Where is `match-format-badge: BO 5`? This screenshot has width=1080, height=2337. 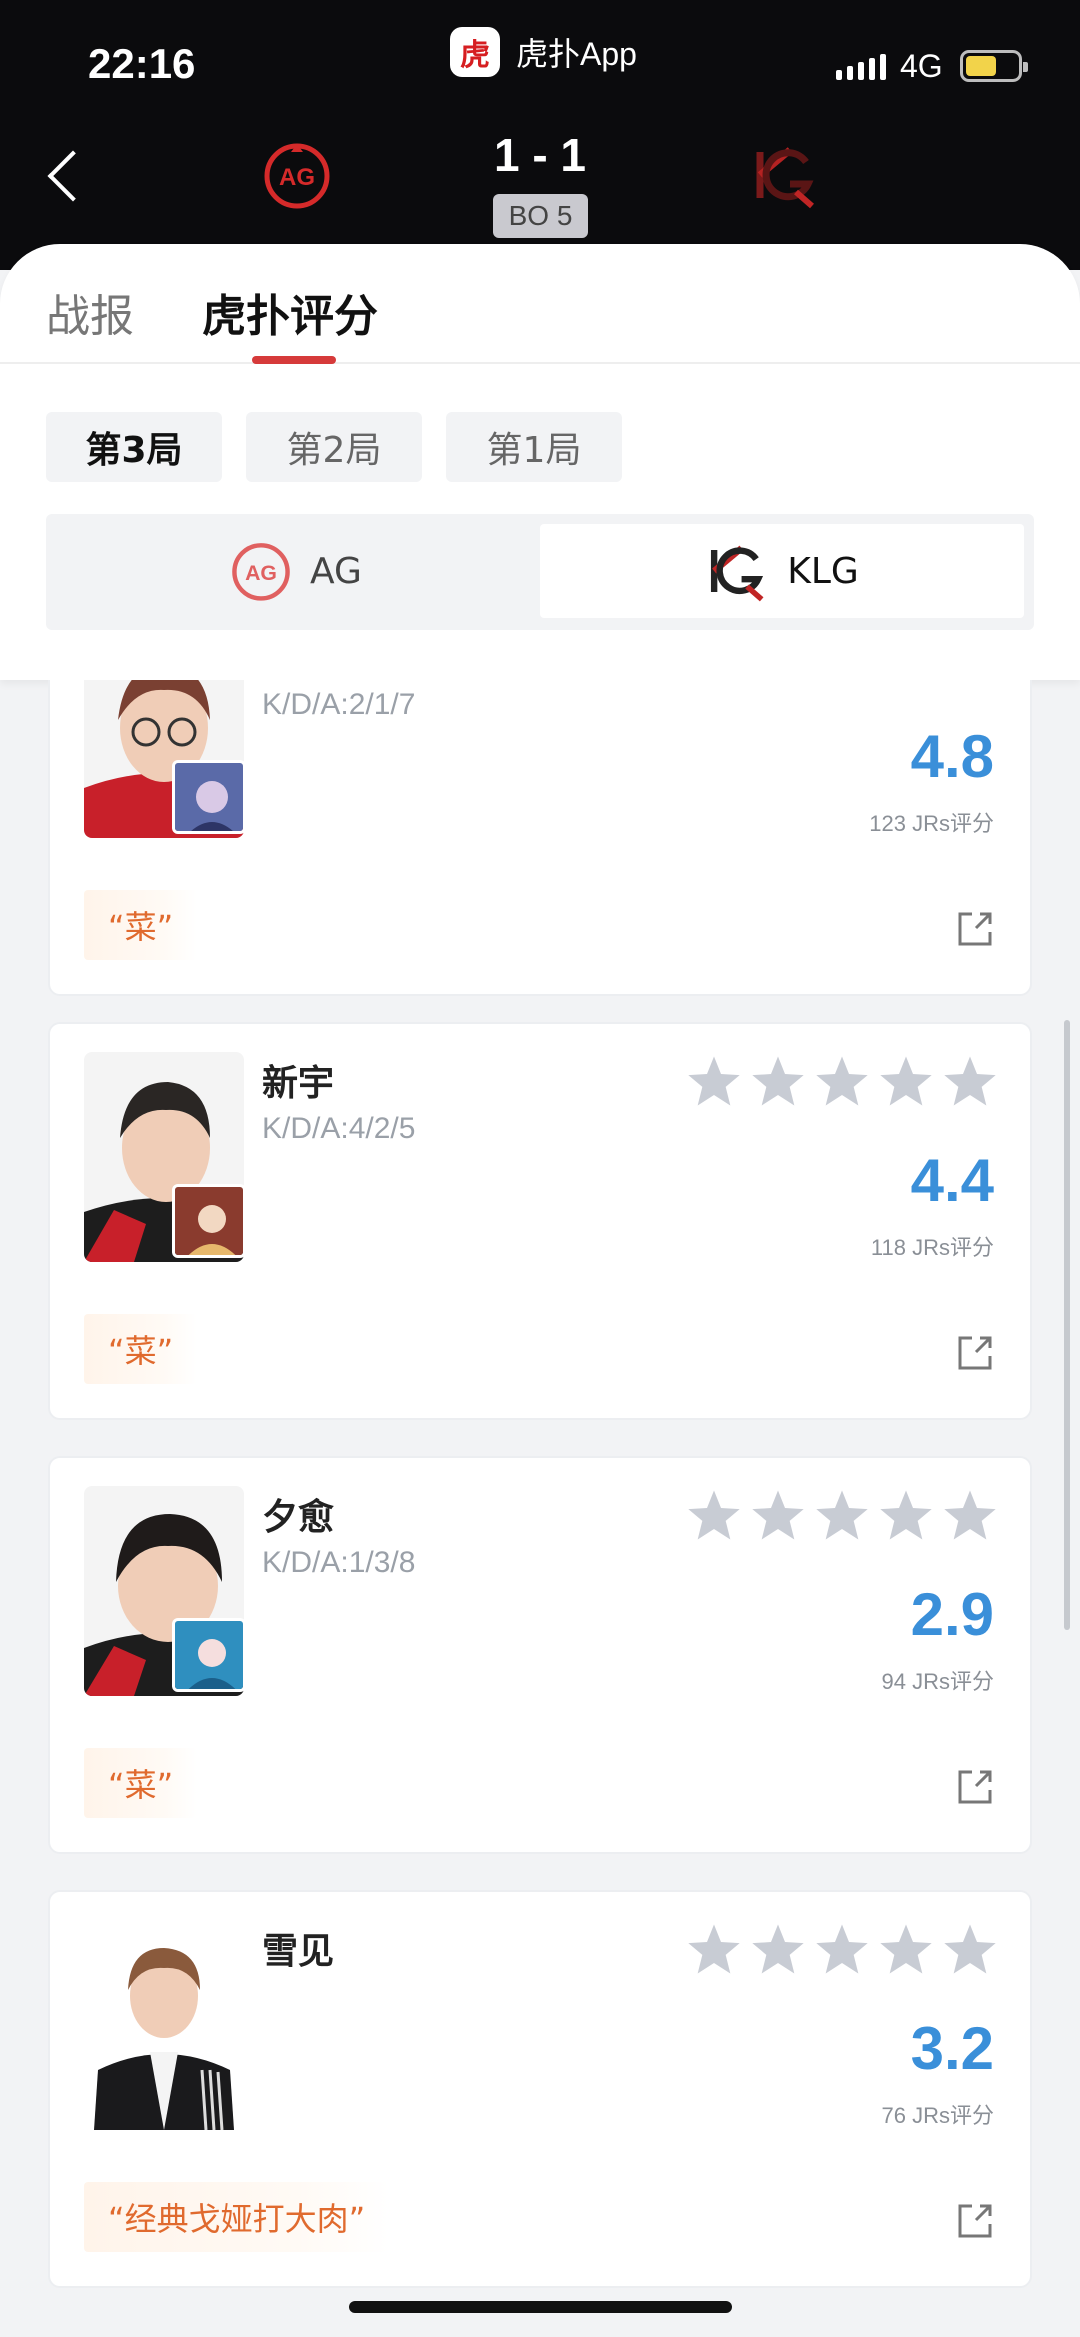 match-format-badge: BO 5 is located at coordinates (540, 216).